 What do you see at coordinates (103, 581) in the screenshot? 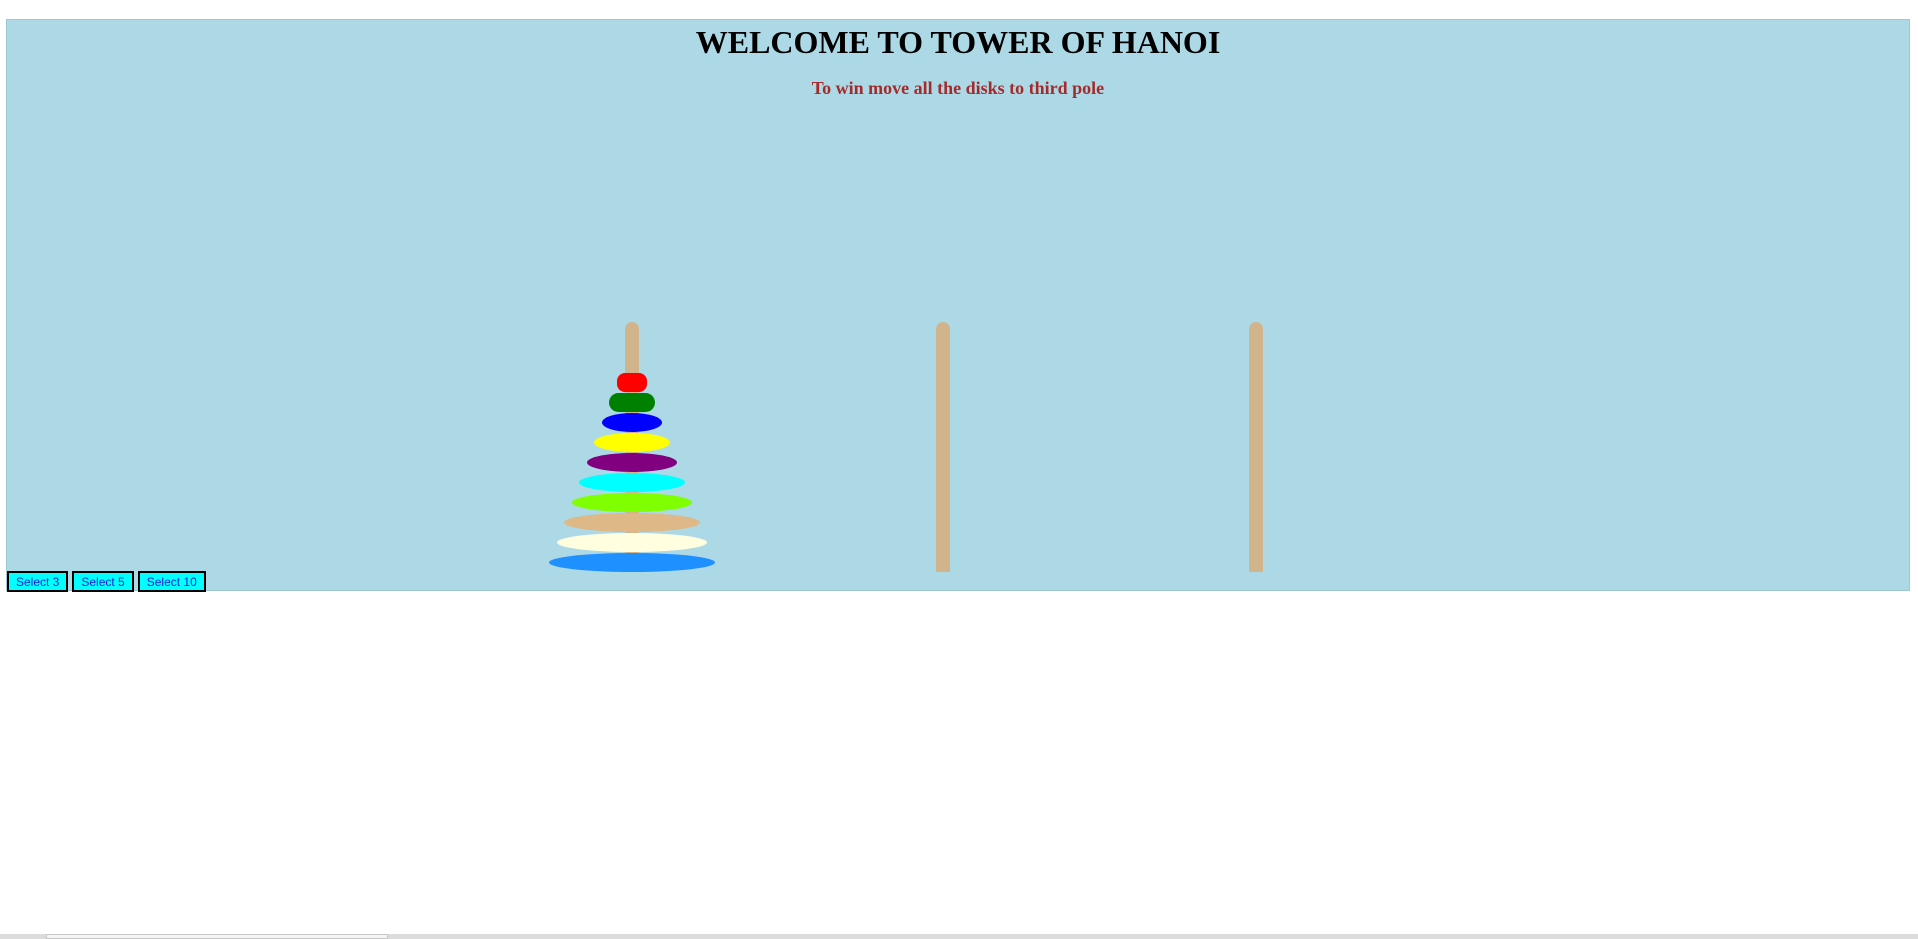
I see `select-5-button: Select 5` at bounding box center [103, 581].